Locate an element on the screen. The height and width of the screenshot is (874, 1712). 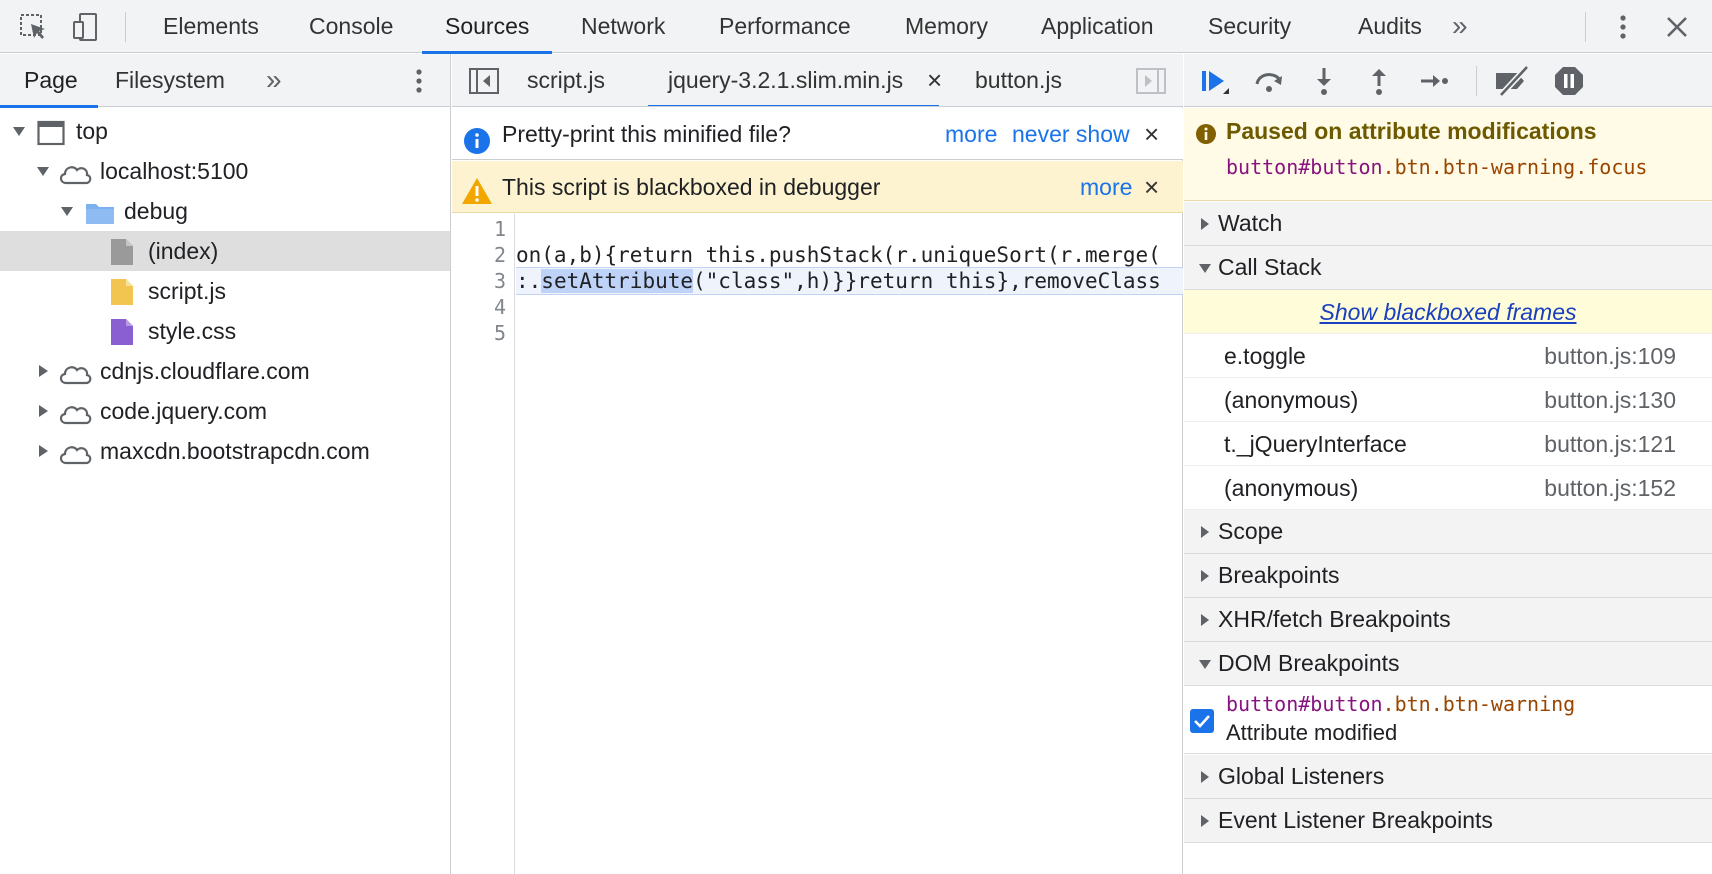
tab-security: Security is located at coordinates (1249, 26).